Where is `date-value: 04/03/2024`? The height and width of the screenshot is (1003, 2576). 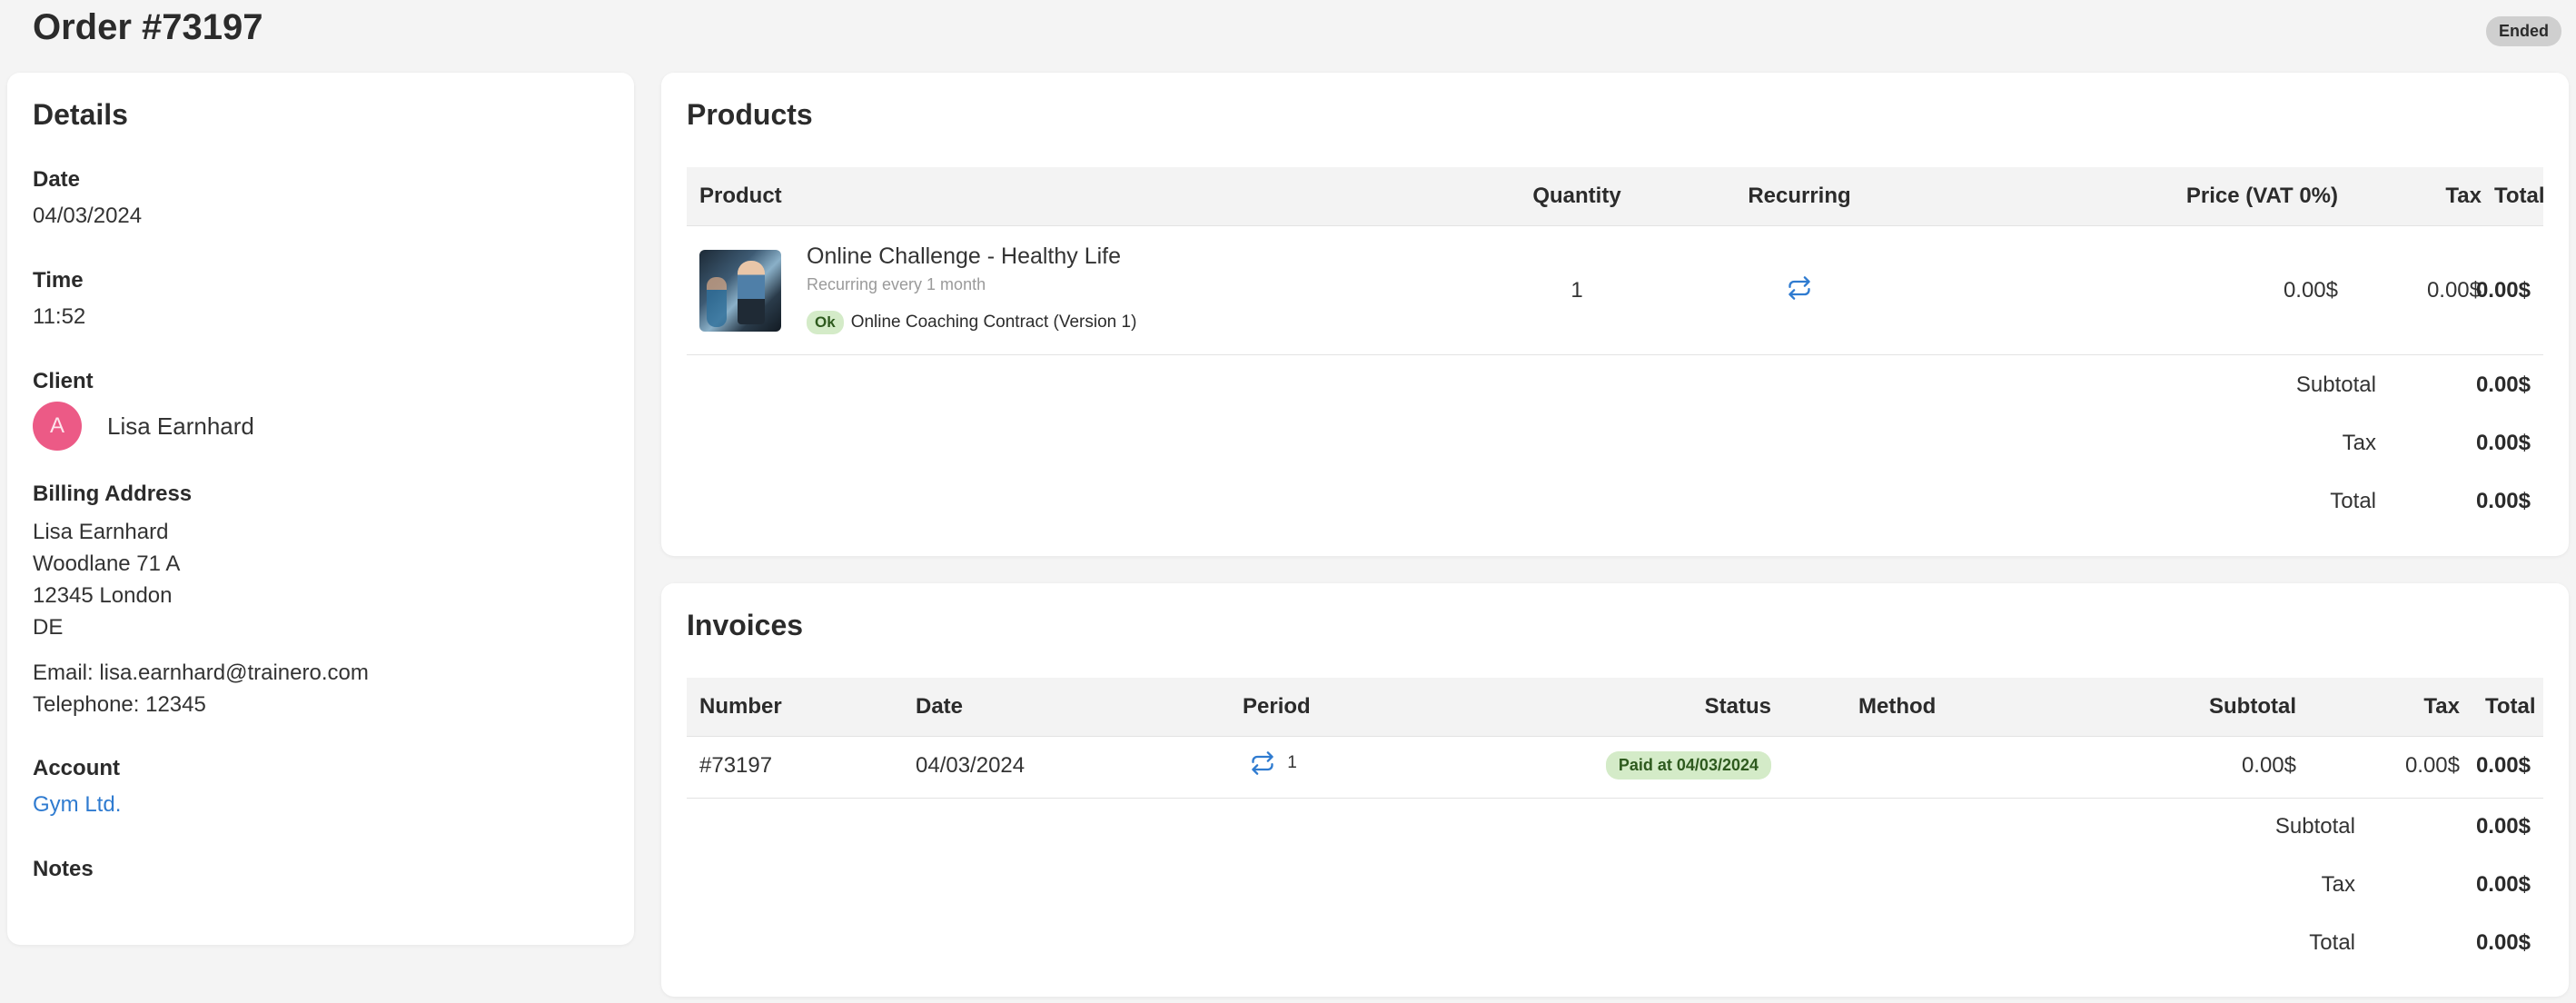
date-value: 04/03/2024 is located at coordinates (88, 216).